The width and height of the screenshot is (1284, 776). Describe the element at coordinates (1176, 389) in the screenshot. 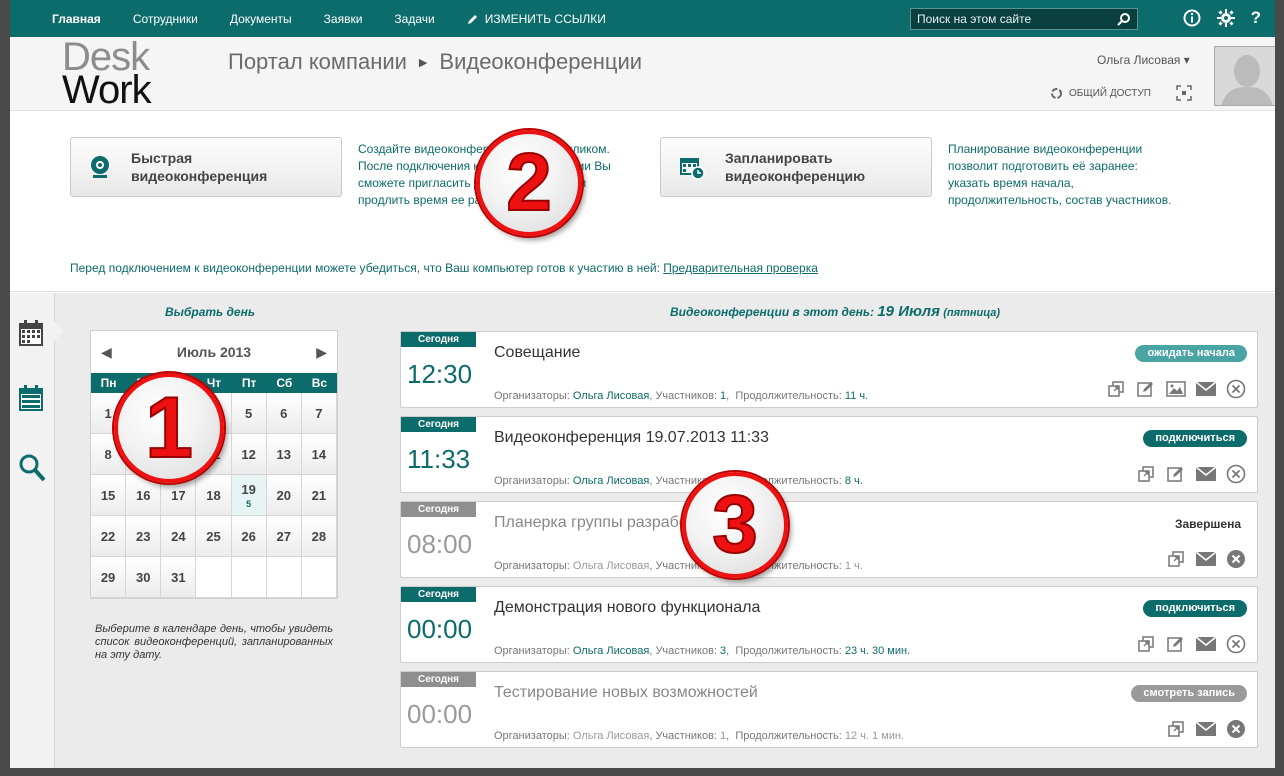

I see `image-icon` at that location.